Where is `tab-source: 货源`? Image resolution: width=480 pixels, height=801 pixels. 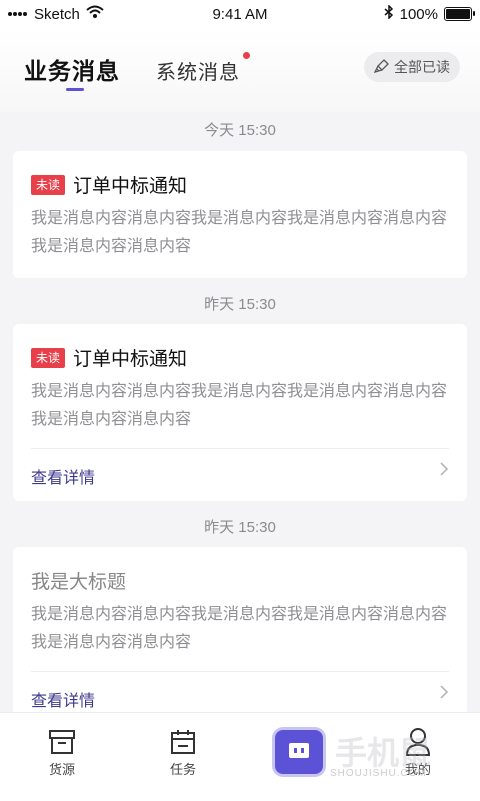 tab-source: 货源 is located at coordinates (62, 751).